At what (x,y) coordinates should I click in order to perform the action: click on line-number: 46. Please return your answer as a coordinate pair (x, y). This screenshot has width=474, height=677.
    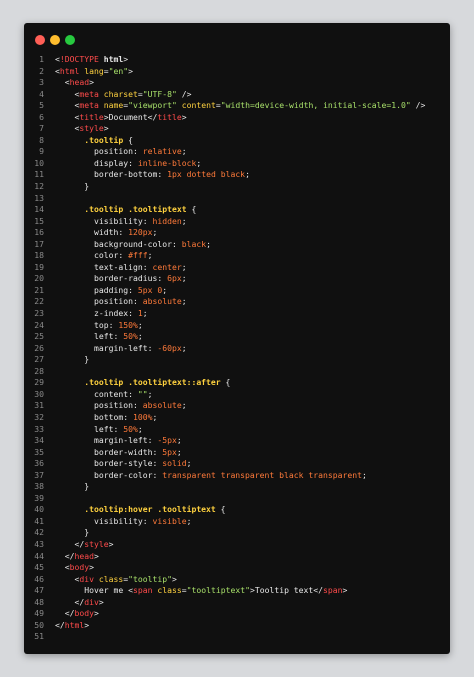
    Looking at the image, I should click on (39, 578).